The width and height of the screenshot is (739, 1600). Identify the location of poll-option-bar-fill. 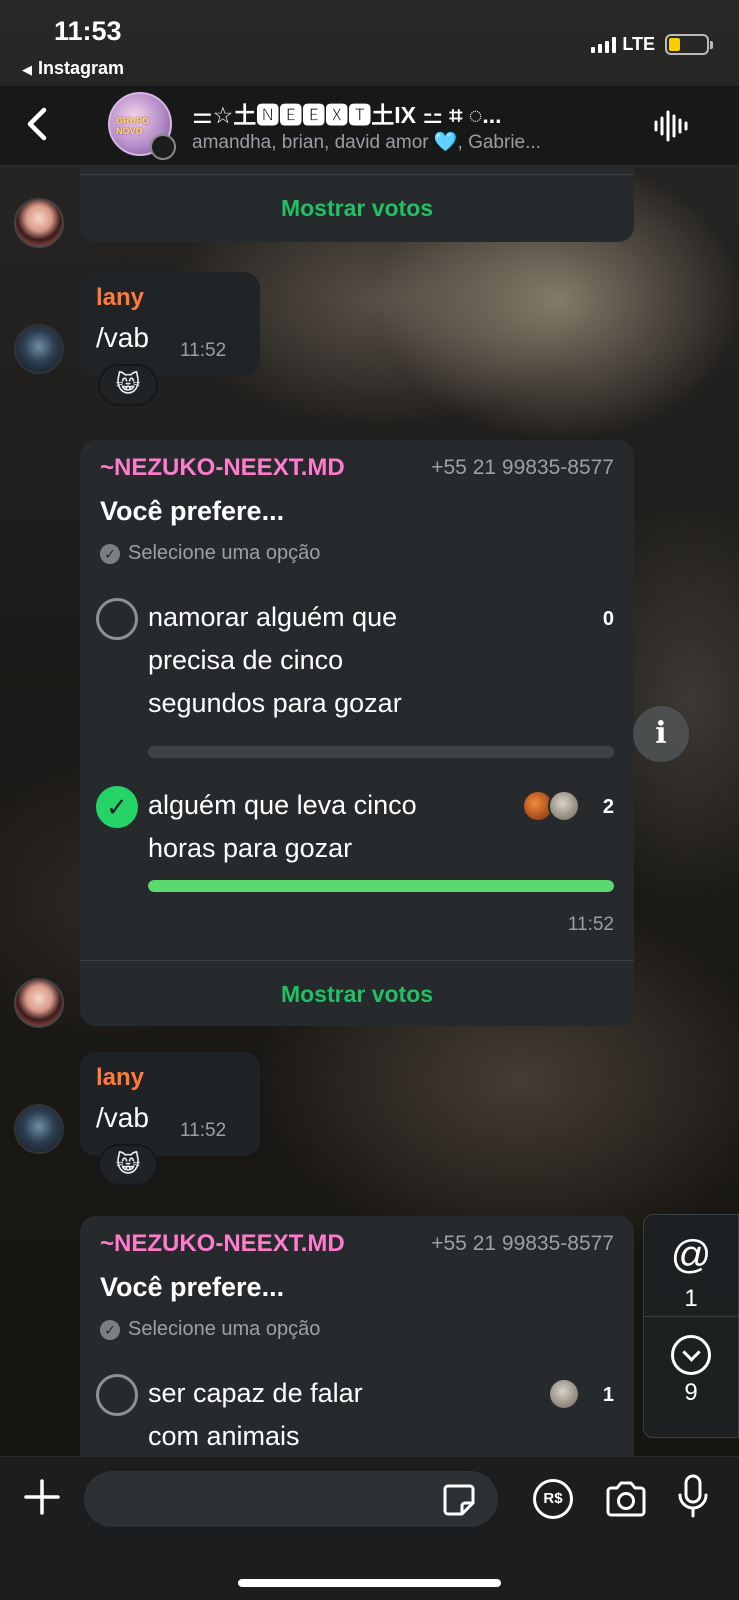
(381, 886).